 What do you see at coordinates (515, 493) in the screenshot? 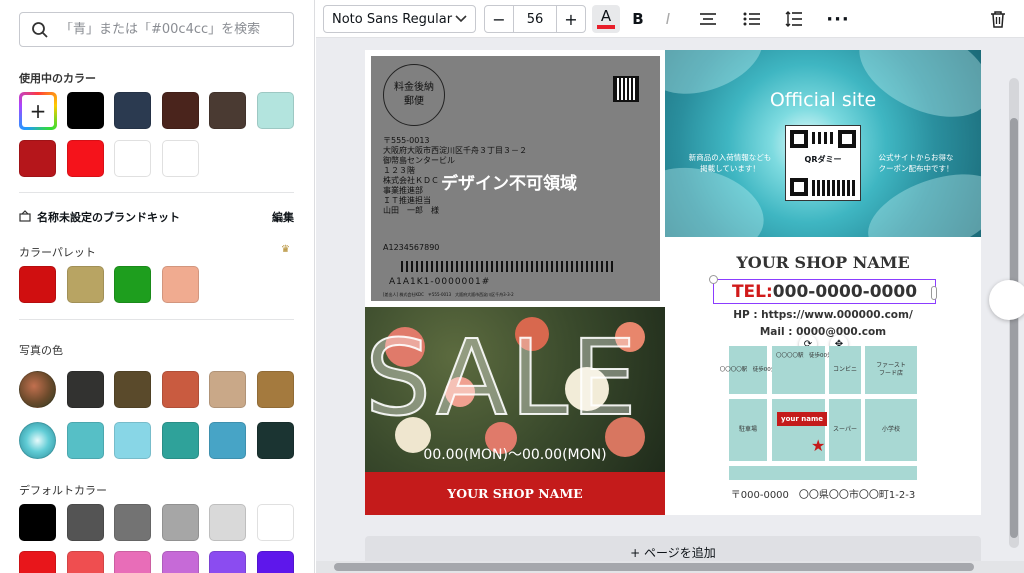
I see `shop-name-banner: YOUR SHOP NAME` at bounding box center [515, 493].